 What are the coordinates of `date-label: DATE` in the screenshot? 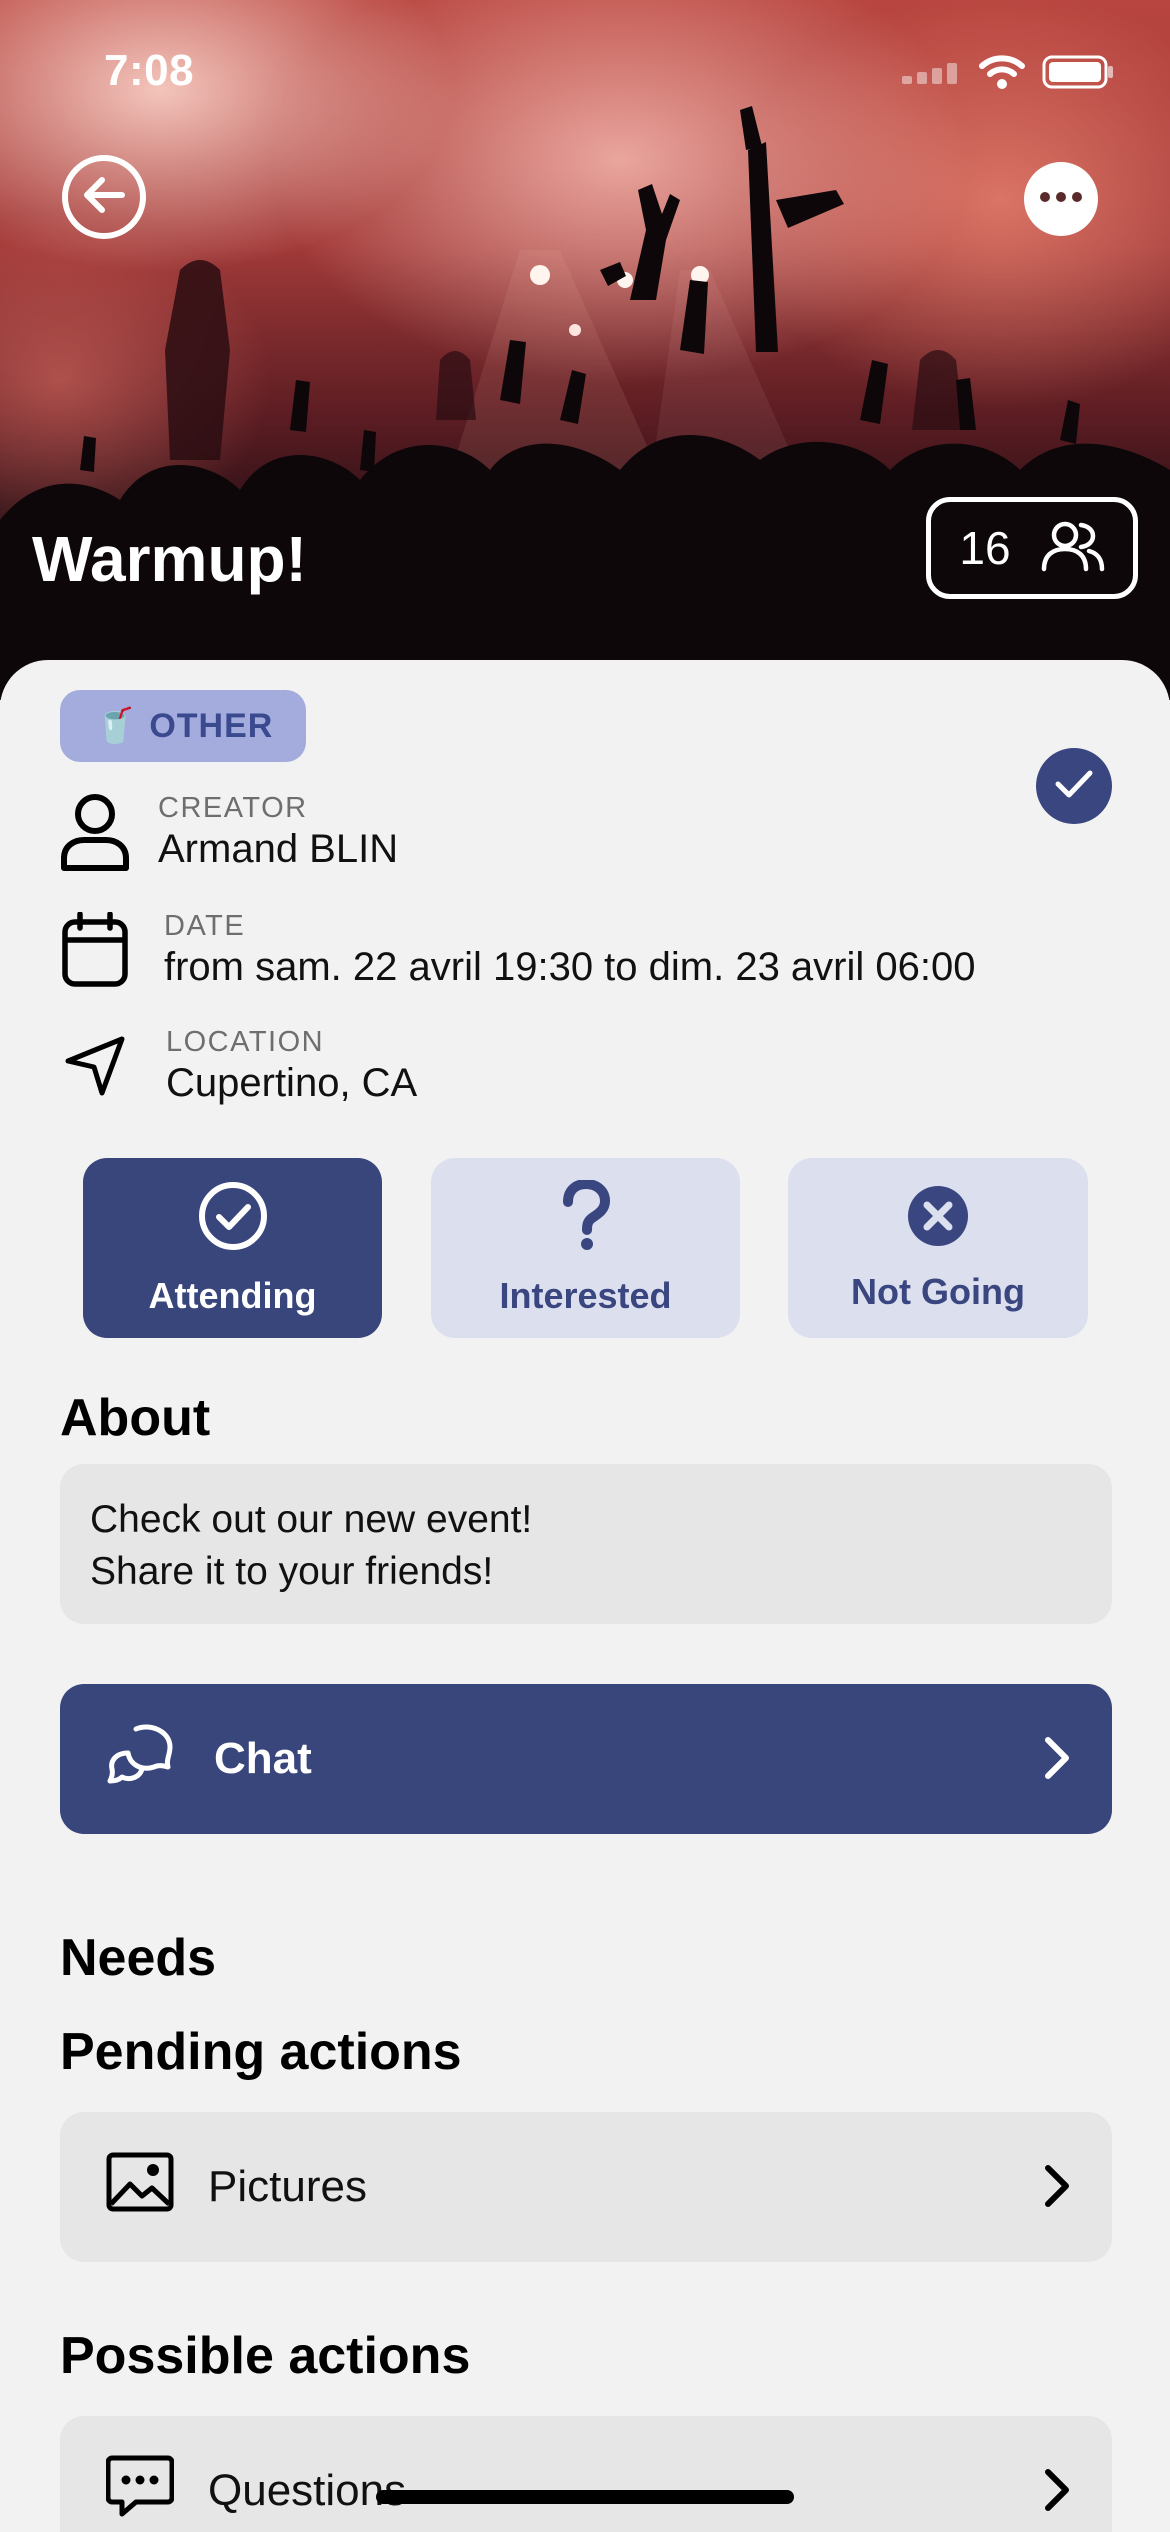 It's located at (205, 926).